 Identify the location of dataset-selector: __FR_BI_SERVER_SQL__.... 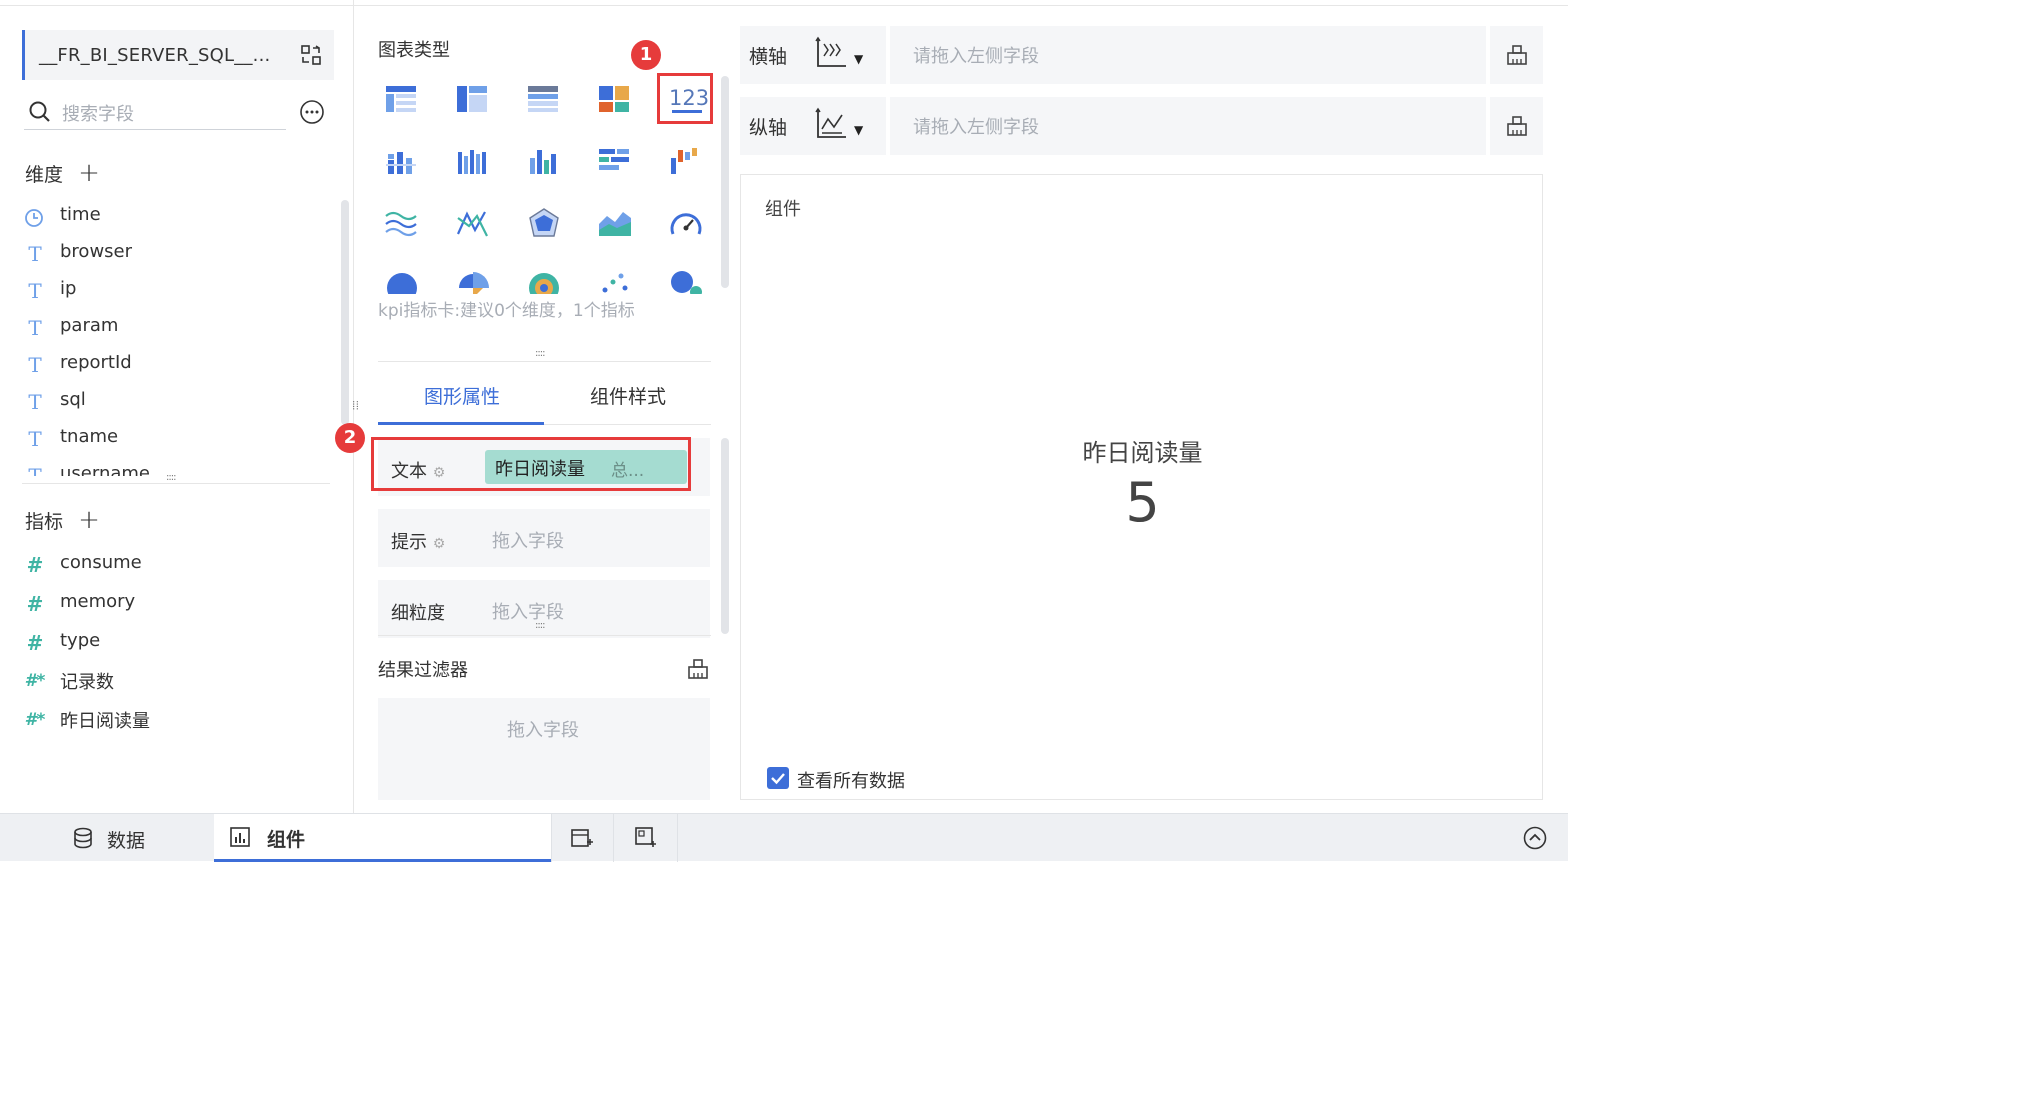
(178, 55).